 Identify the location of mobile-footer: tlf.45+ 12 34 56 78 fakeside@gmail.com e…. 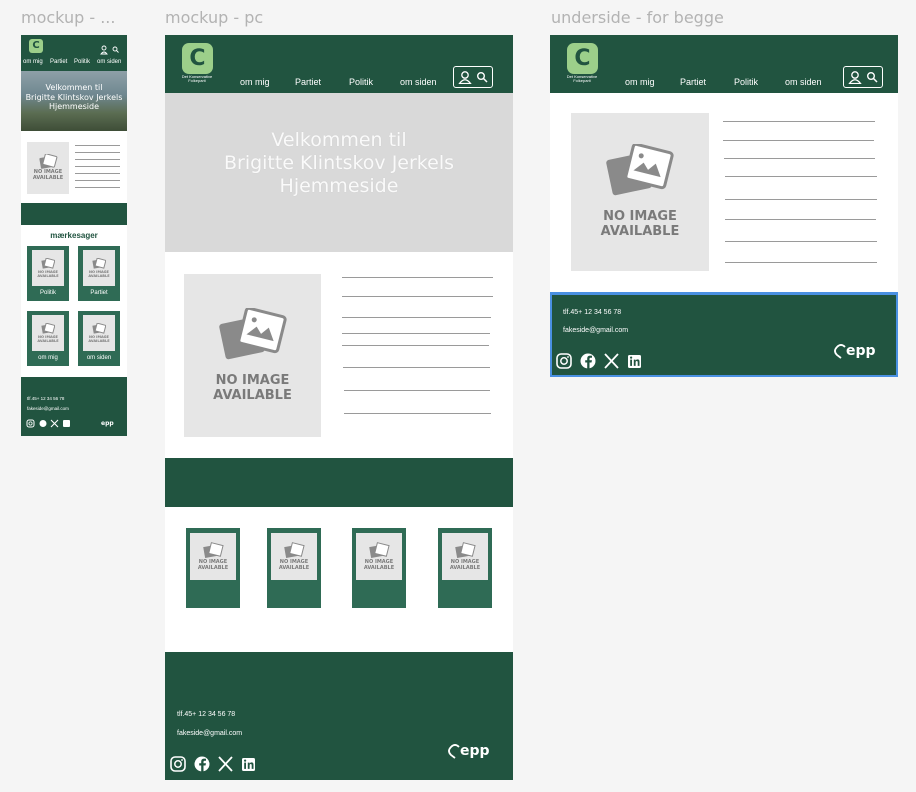
(74, 406).